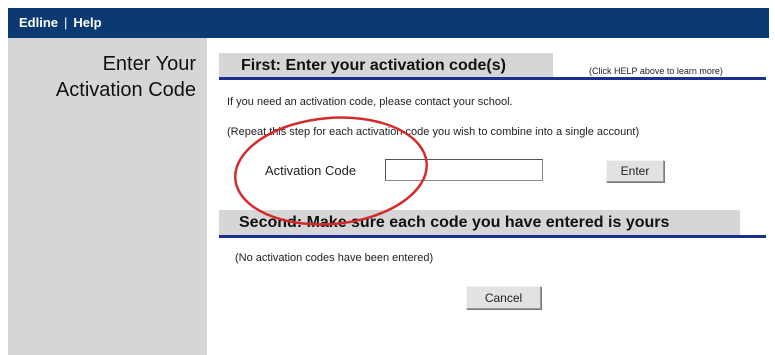 The image size is (775, 355). Describe the element at coordinates (373, 65) in the screenshot. I see `first-section-heading: First: Enter your activation code(s)` at that location.